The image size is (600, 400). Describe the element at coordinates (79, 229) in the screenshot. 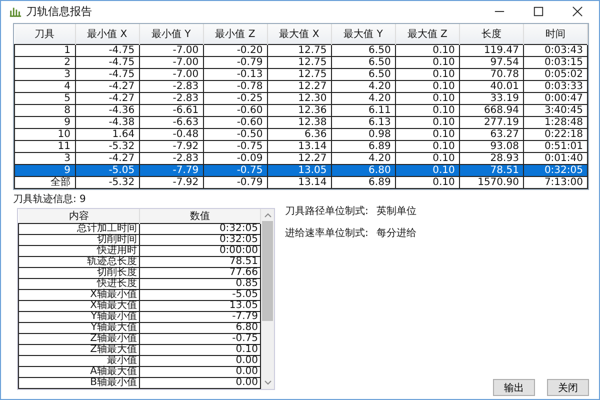

I see `table-cell: 总计加工时间` at that location.